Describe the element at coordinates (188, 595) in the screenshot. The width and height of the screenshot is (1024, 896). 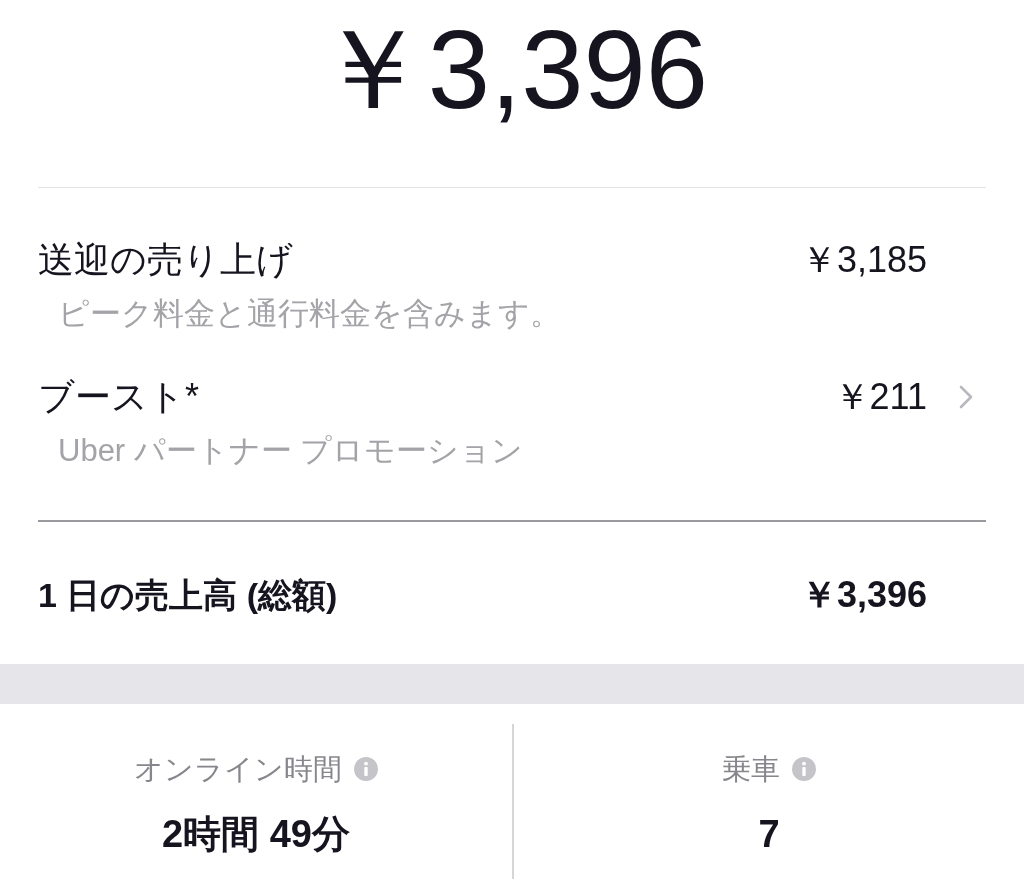
I see `daily-total-label: 1 日の売上高 (総額)` at that location.